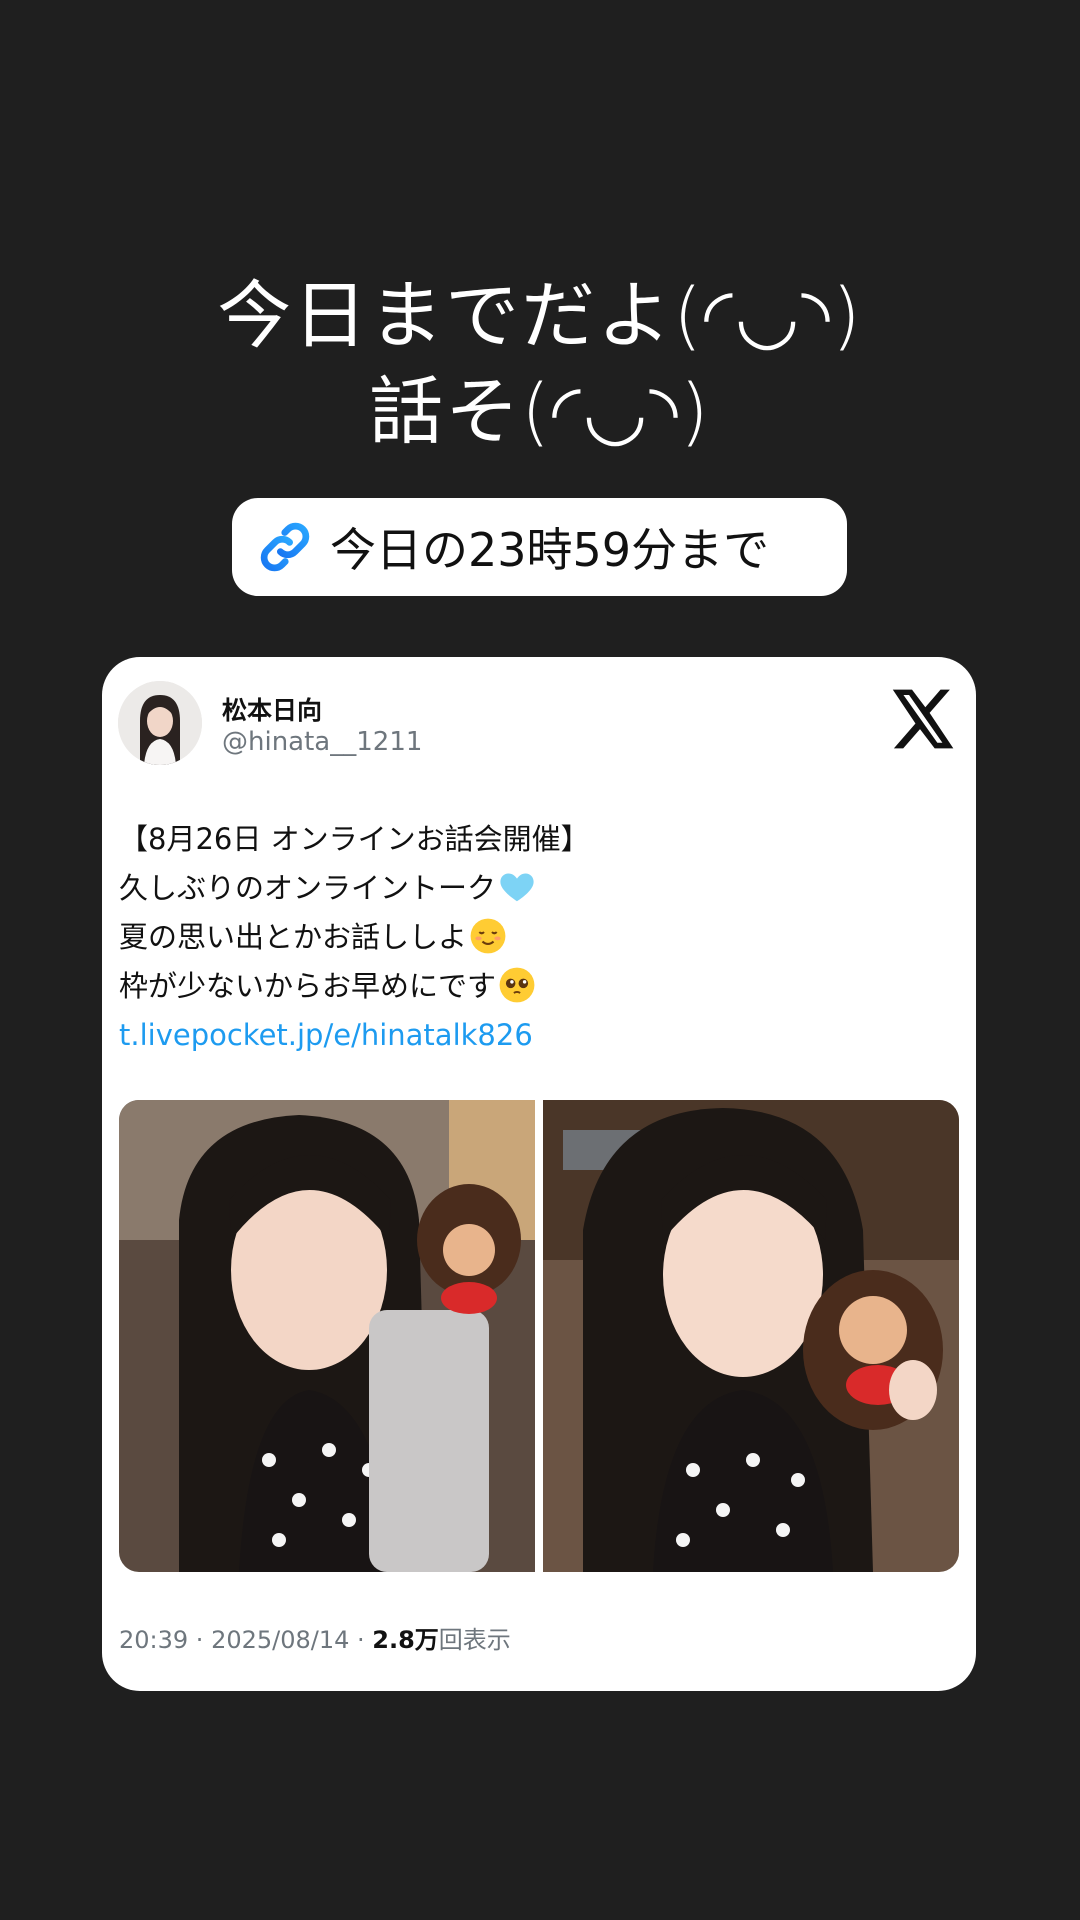 This screenshot has width=1080, height=1920. I want to click on tweet-line-3: 夏の思い出とかお話ししよ, so click(534, 937).